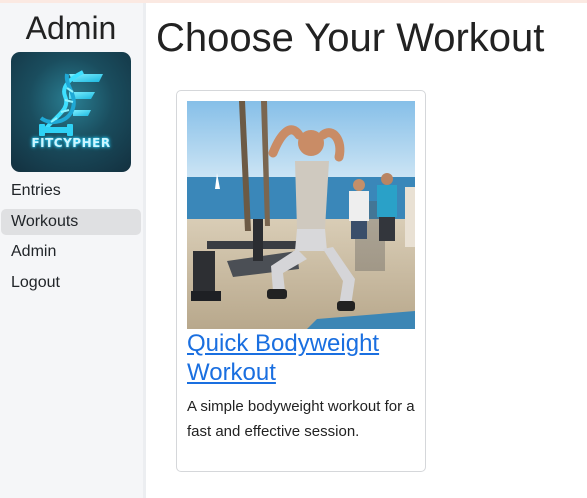 The height and width of the screenshot is (498, 587). I want to click on sidebar-item-admin: Admin, so click(71, 252).